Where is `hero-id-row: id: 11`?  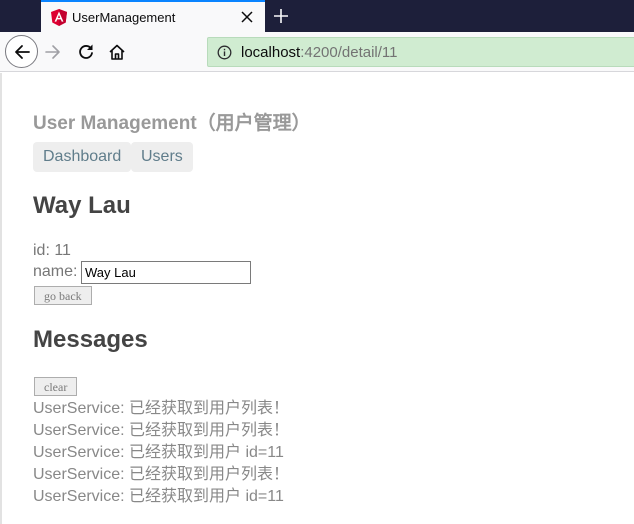 hero-id-row: id: 11 is located at coordinates (52, 251).